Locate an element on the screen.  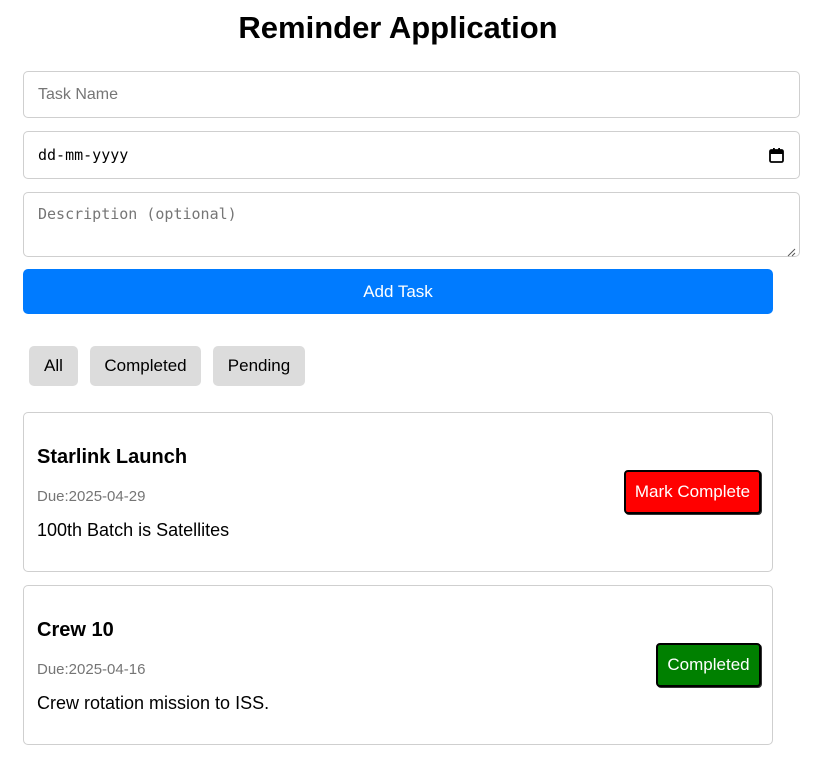
task-title: Starlink Launch is located at coordinates (112, 457).